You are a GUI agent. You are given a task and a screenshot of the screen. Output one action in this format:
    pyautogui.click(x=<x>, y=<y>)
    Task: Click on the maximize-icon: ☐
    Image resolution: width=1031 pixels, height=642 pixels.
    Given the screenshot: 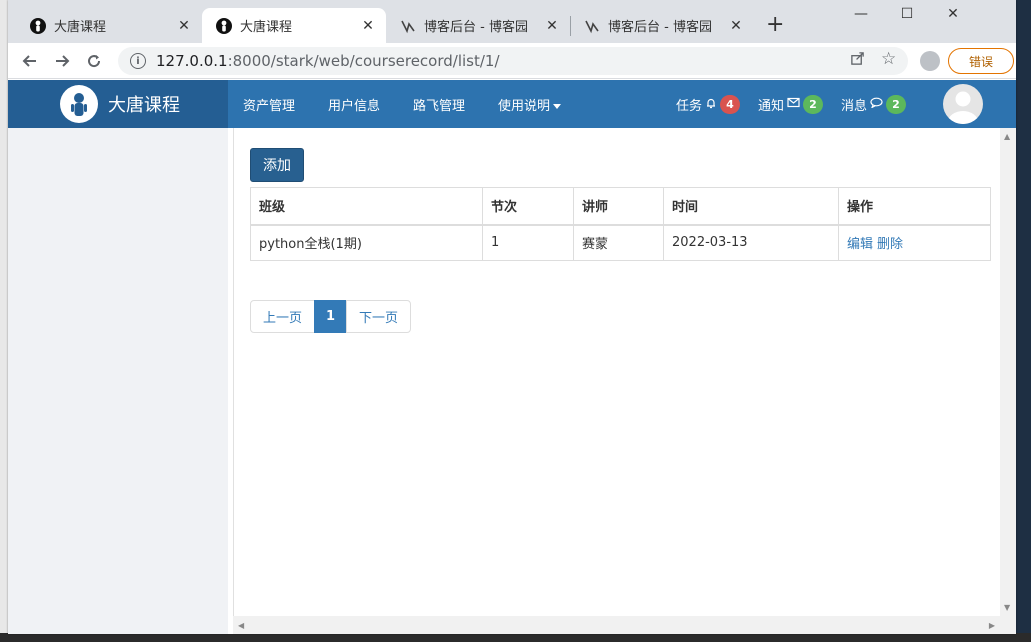 What is the action you would take?
    pyautogui.click(x=907, y=14)
    